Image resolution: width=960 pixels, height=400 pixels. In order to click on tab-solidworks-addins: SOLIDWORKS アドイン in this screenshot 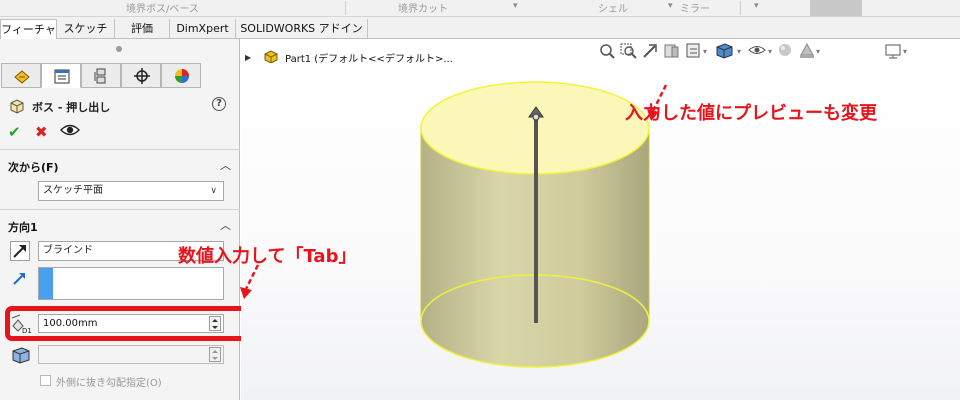, I will do `click(302, 29)`.